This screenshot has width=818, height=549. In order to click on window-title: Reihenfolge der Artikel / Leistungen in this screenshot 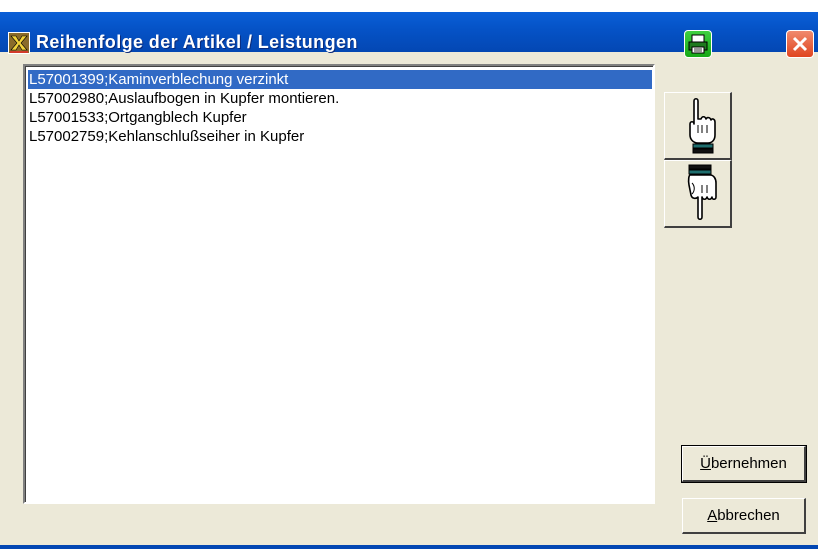, I will do `click(197, 42)`.